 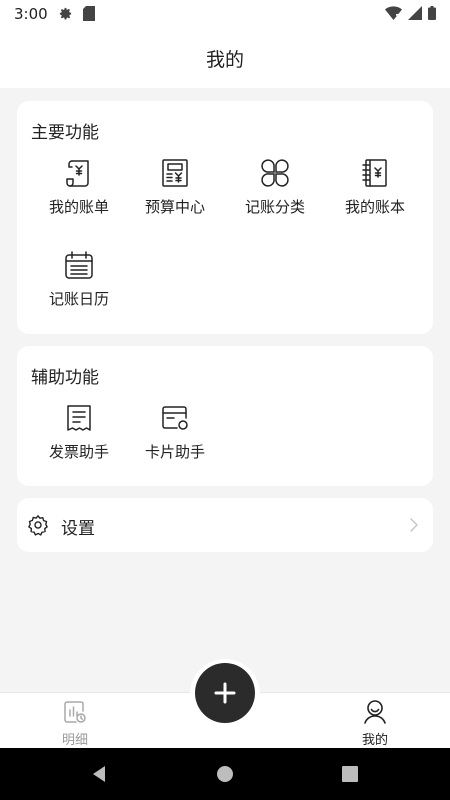 I want to click on user-icon, so click(x=375, y=712).